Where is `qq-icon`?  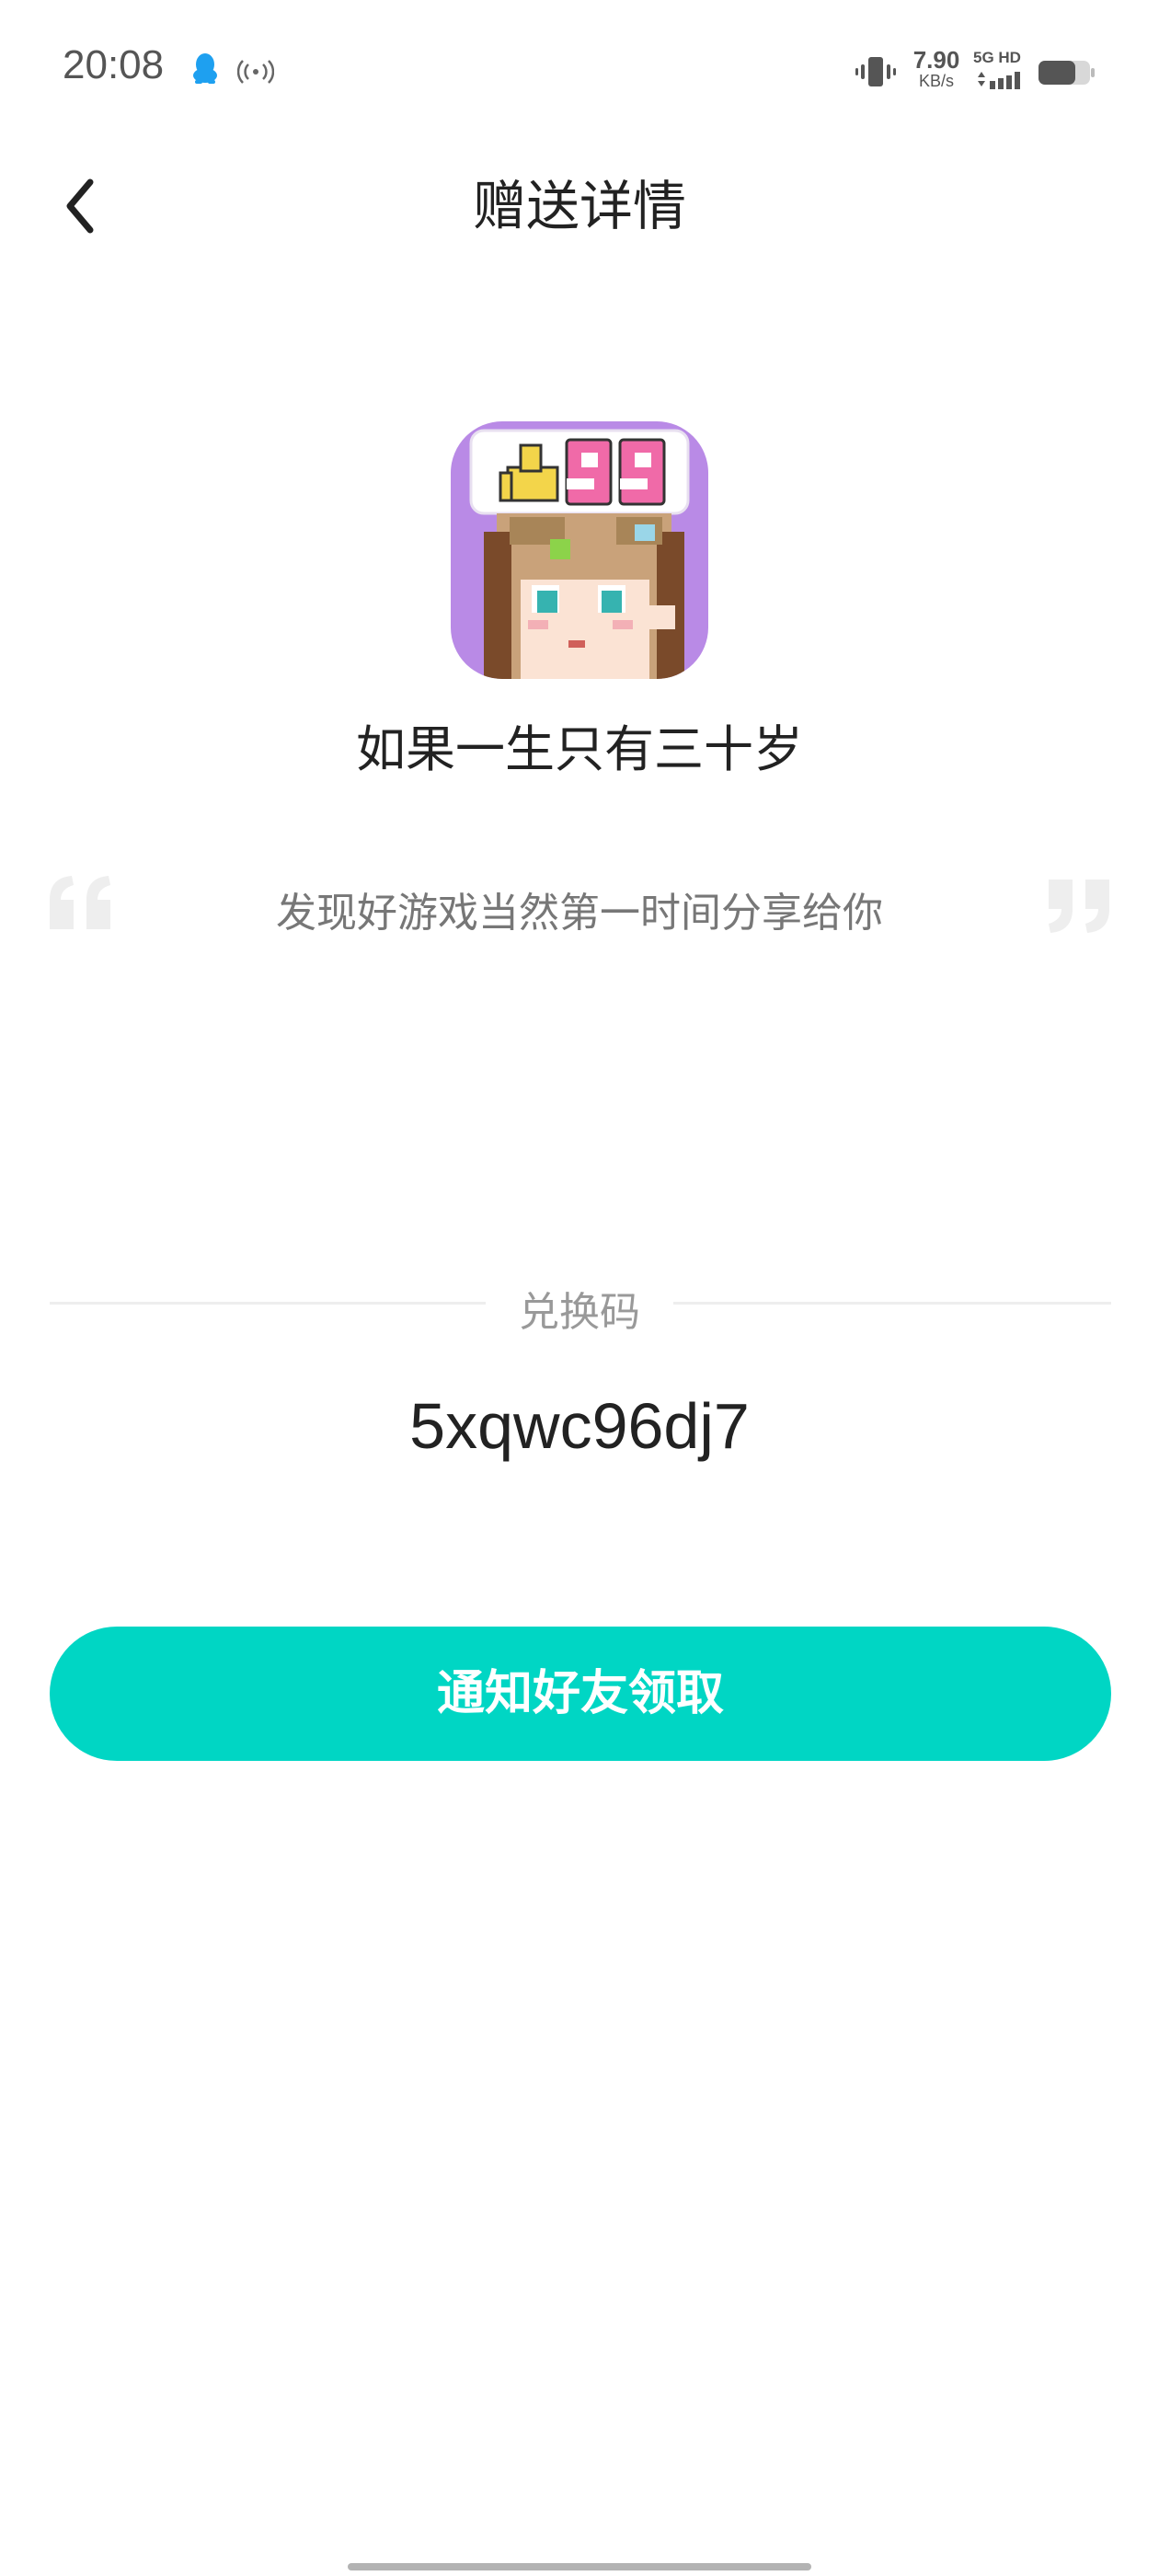 qq-icon is located at coordinates (205, 68).